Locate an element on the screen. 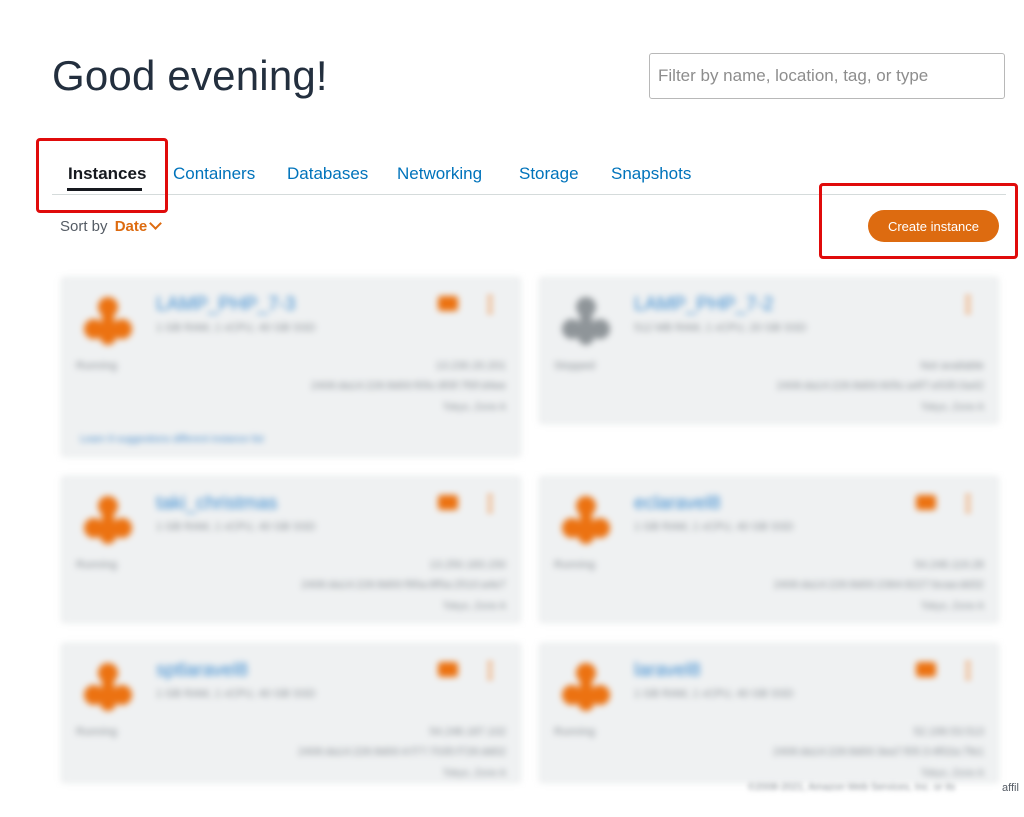  filter-input is located at coordinates (827, 76).